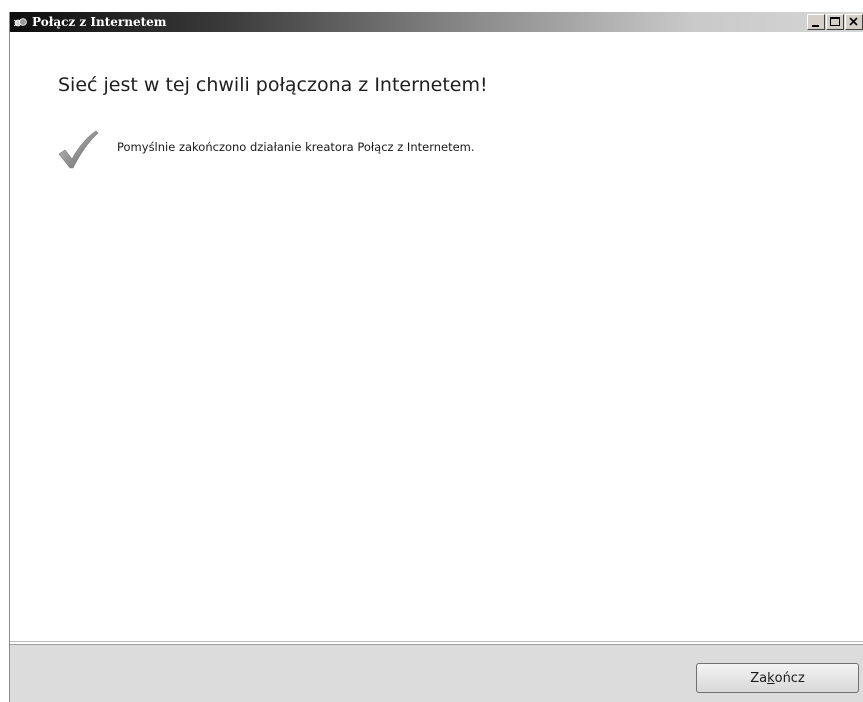 This screenshot has height=702, width=863. Describe the element at coordinates (815, 26) in the screenshot. I see `minimize-icon` at that location.